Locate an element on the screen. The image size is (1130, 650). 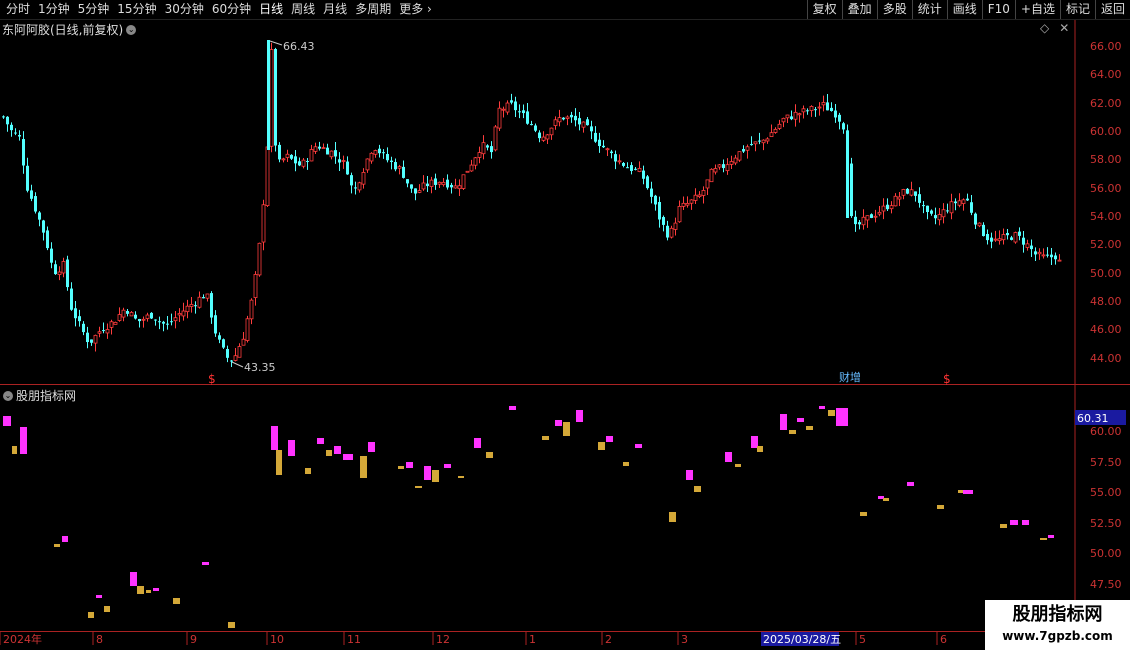
current-value: 60.31 is located at coordinates (1093, 418).